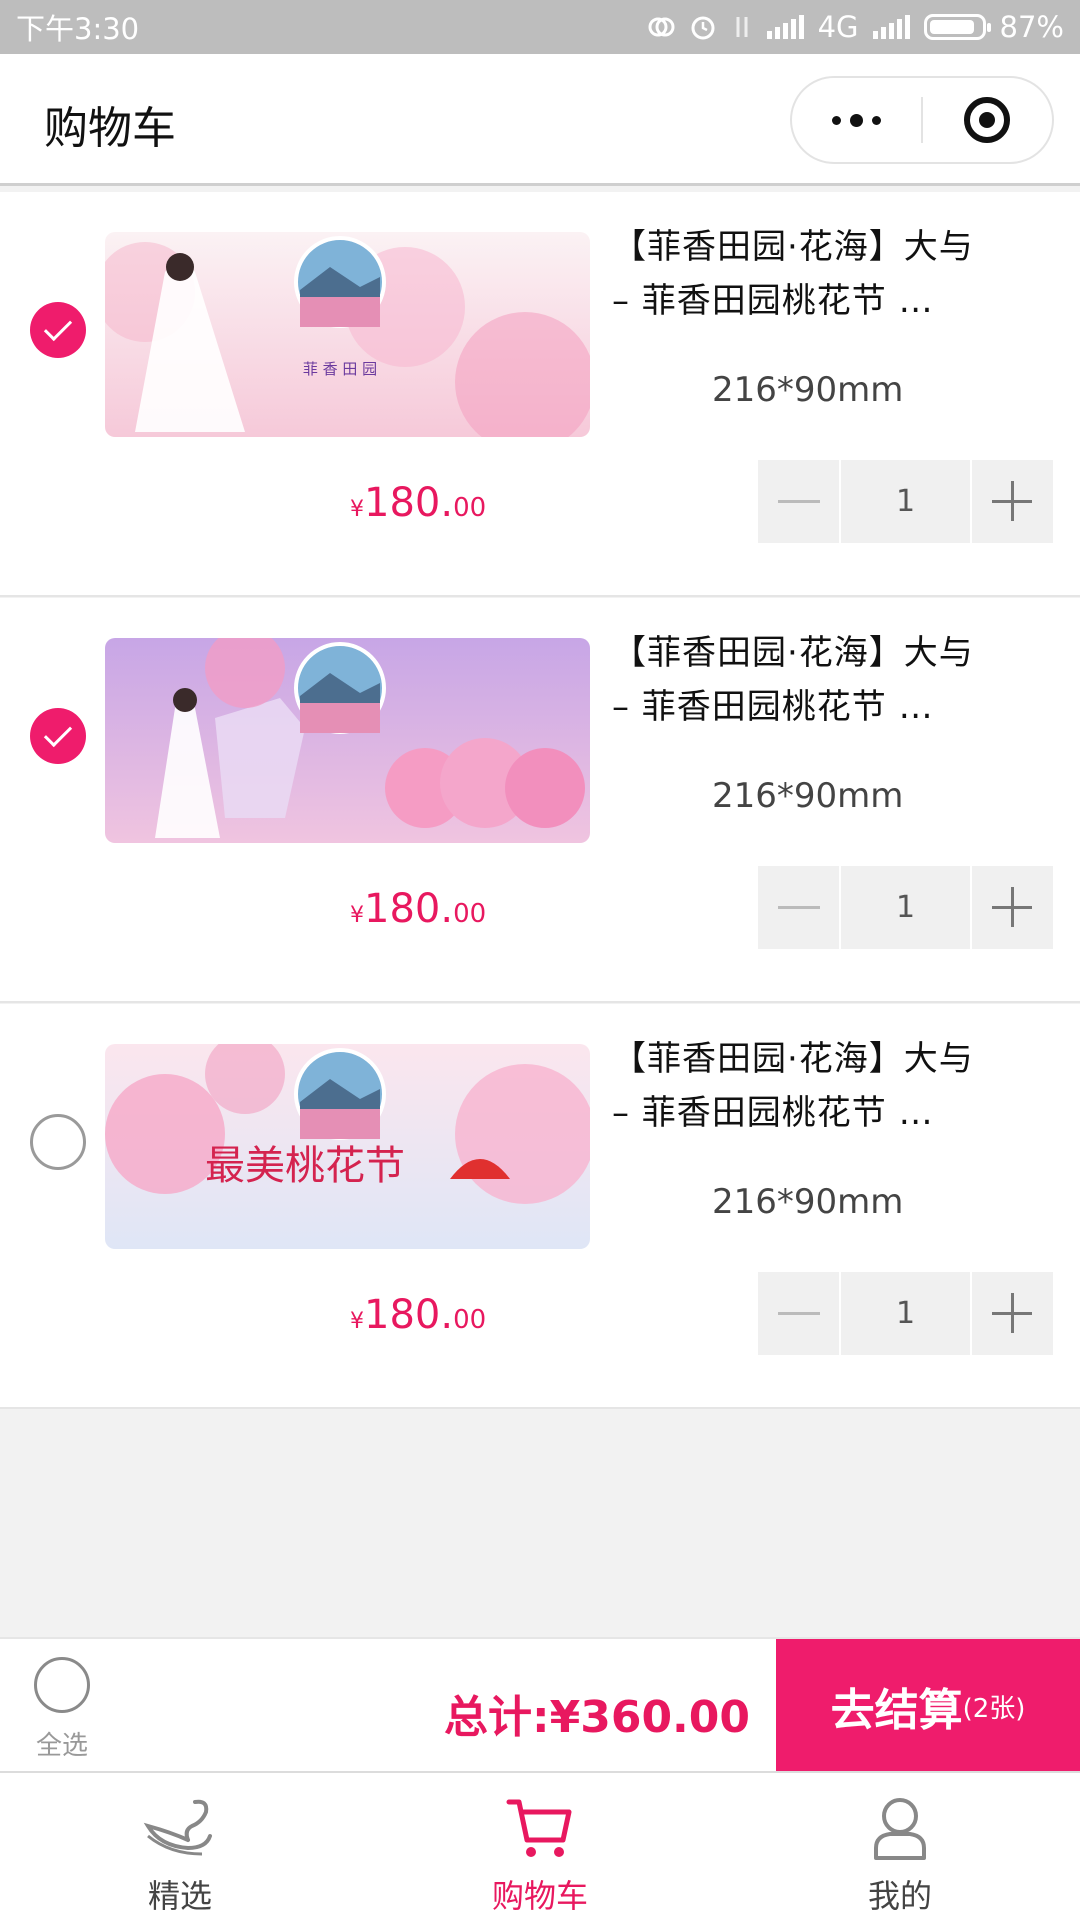 This screenshot has width=1080, height=1920. Describe the element at coordinates (540, 1829) in the screenshot. I see `cart-icon` at that location.